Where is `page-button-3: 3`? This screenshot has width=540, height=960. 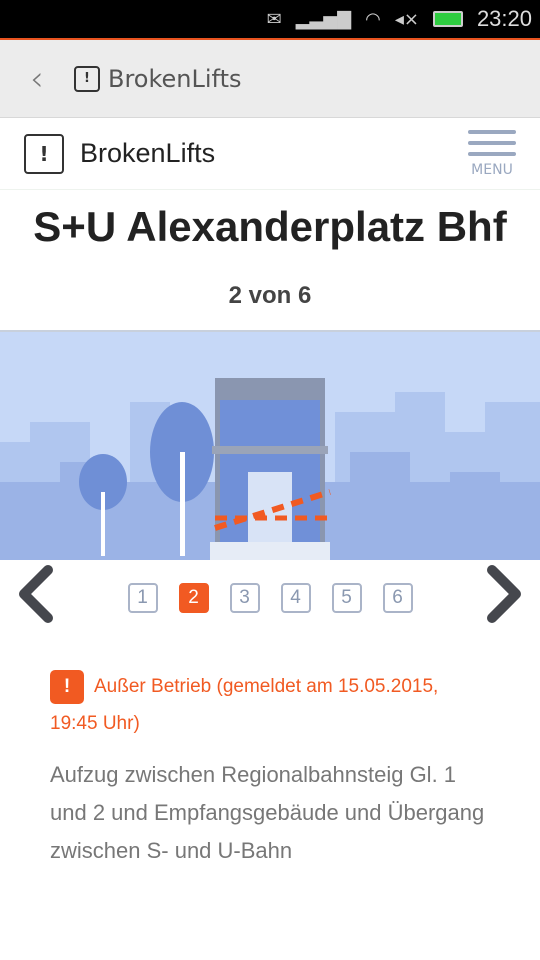 page-button-3: 3 is located at coordinates (244, 598).